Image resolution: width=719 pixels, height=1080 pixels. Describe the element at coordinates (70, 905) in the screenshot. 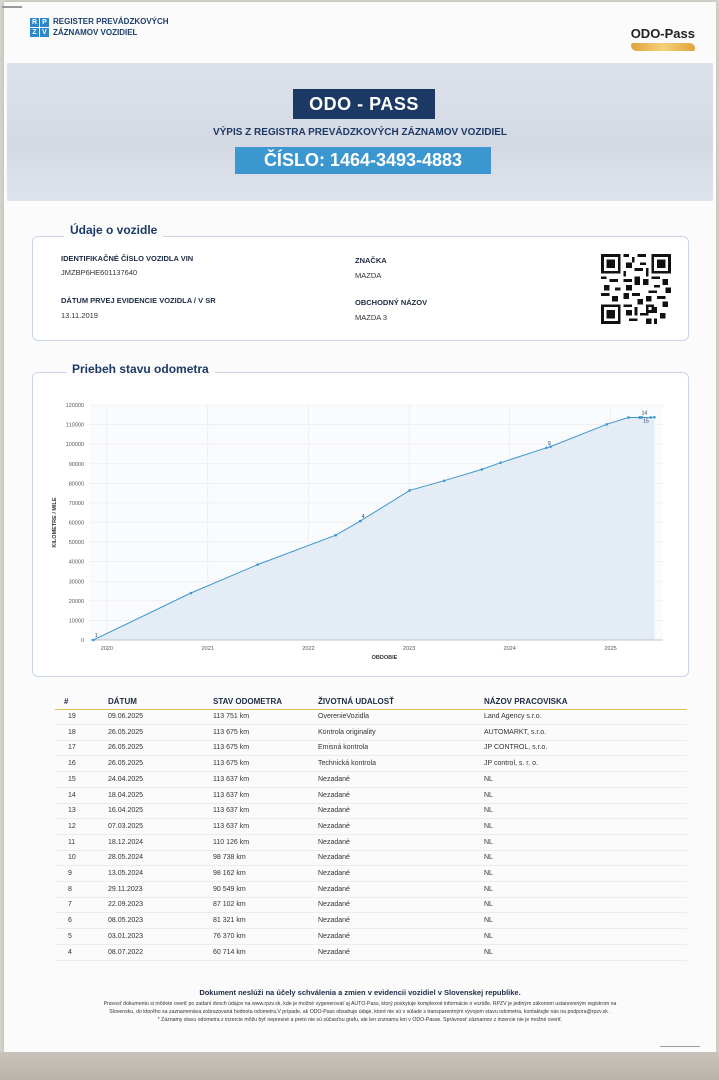

I see `row-number: 7` at that location.